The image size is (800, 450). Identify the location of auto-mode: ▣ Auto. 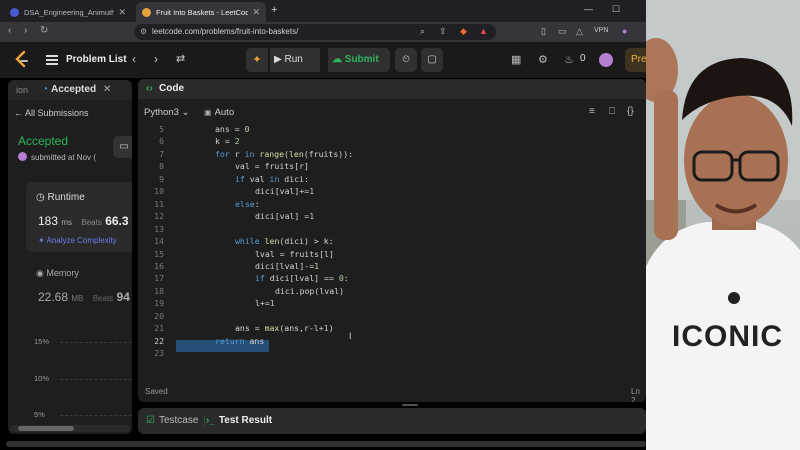
(219, 112).